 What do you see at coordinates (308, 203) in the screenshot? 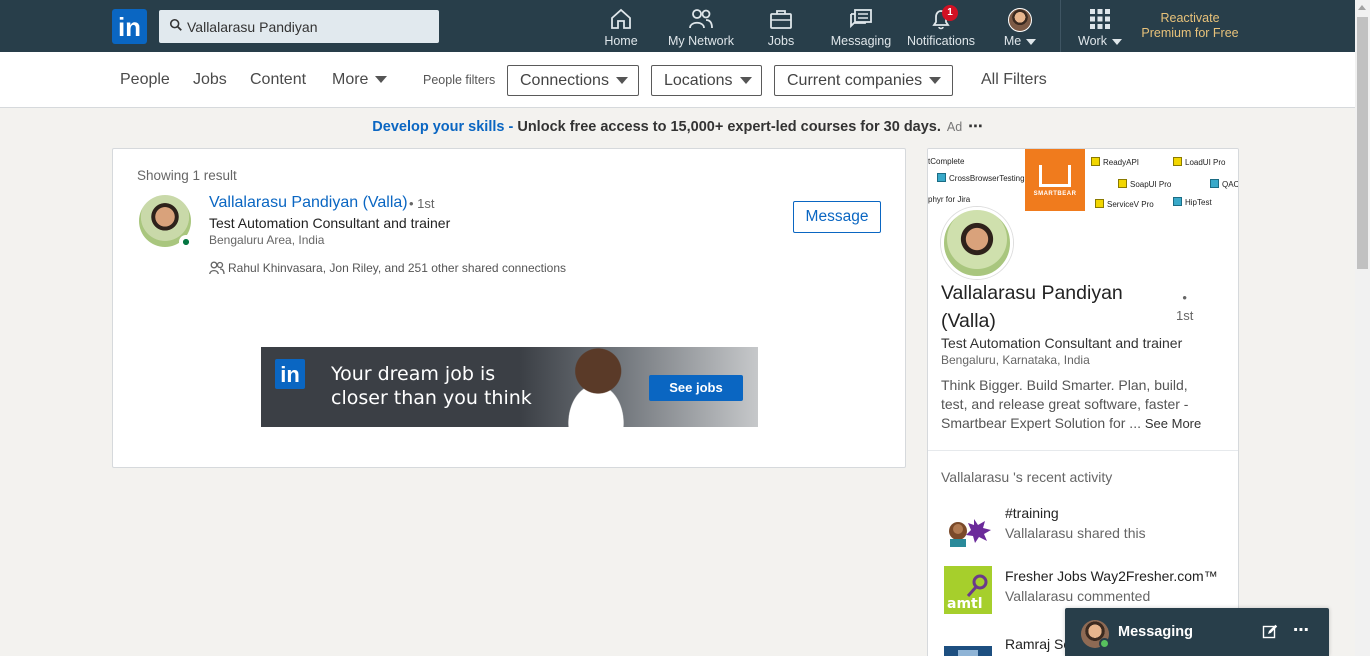
I see `result-name: Vallalarasu Pandiyan (Valla)` at bounding box center [308, 203].